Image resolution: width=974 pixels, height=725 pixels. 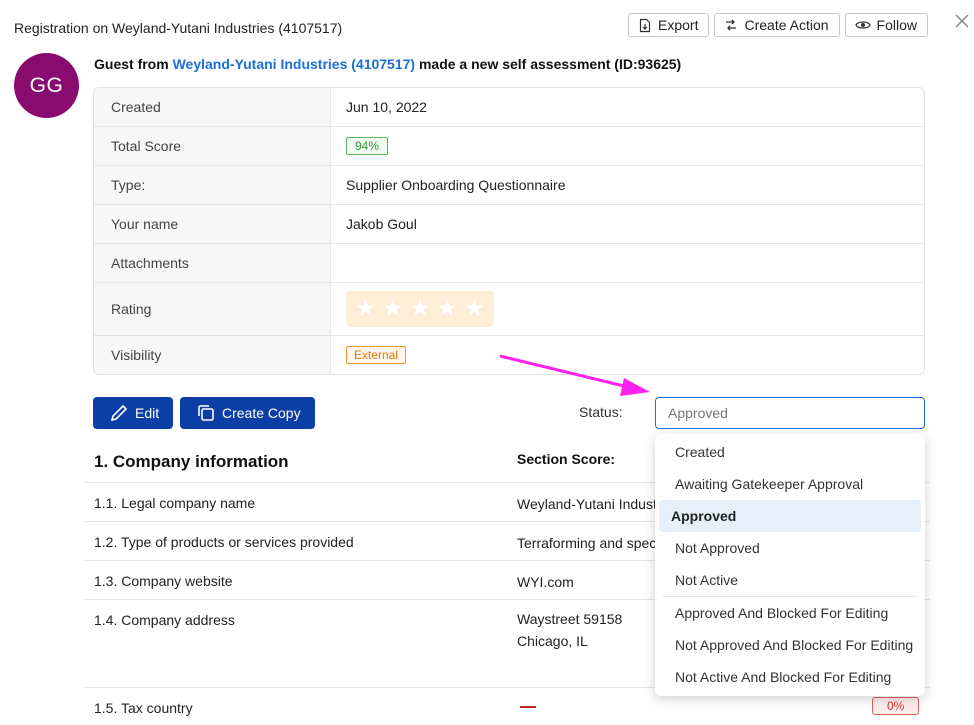 What do you see at coordinates (386, 107) in the screenshot?
I see `created-value: Jun 10, 2022` at bounding box center [386, 107].